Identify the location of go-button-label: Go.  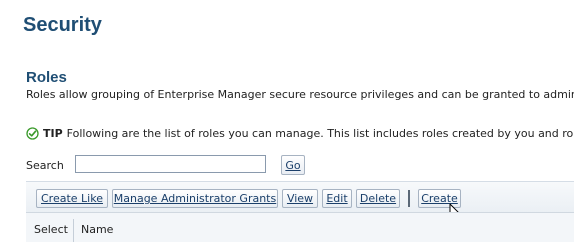
(293, 165).